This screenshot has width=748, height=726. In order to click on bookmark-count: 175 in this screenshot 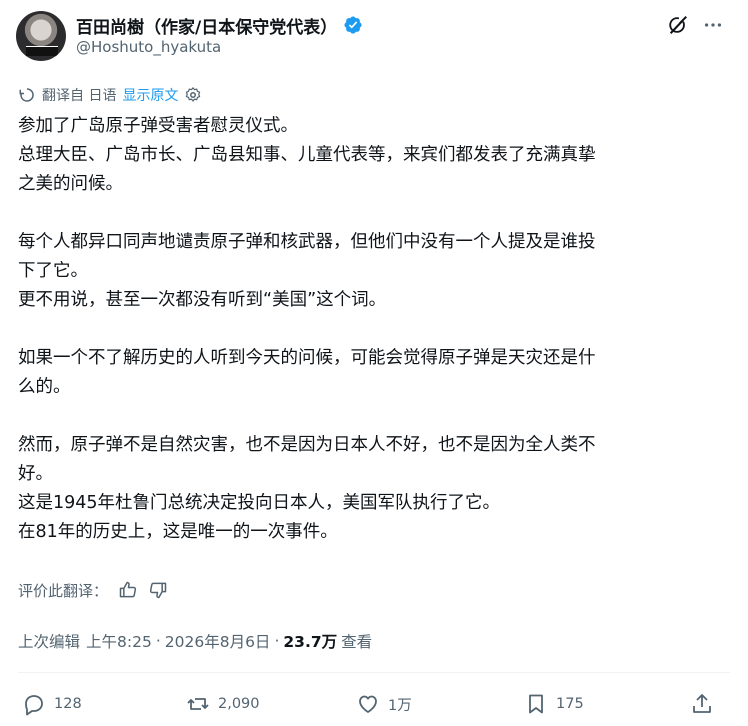, I will do `click(570, 704)`.